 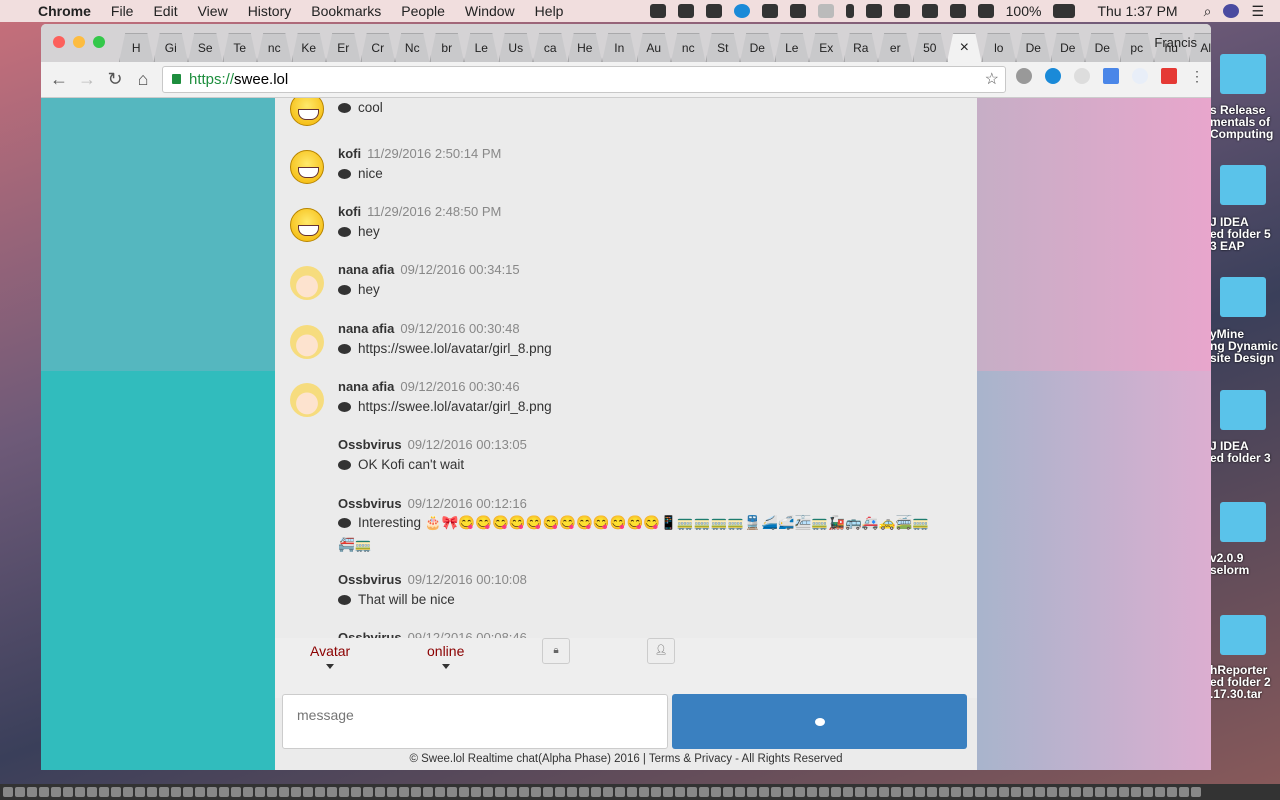 I want to click on message-author: Ossbvirus, so click(x=370, y=503).